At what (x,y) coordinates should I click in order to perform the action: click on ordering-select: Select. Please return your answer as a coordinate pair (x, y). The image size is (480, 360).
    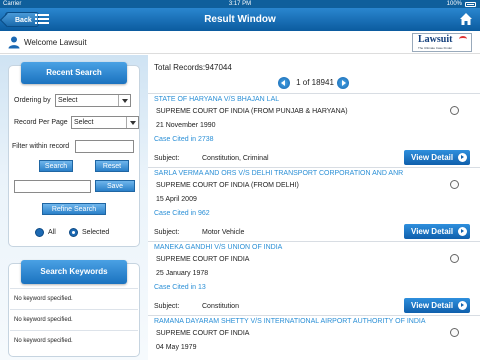
    Looking at the image, I should click on (93, 100).